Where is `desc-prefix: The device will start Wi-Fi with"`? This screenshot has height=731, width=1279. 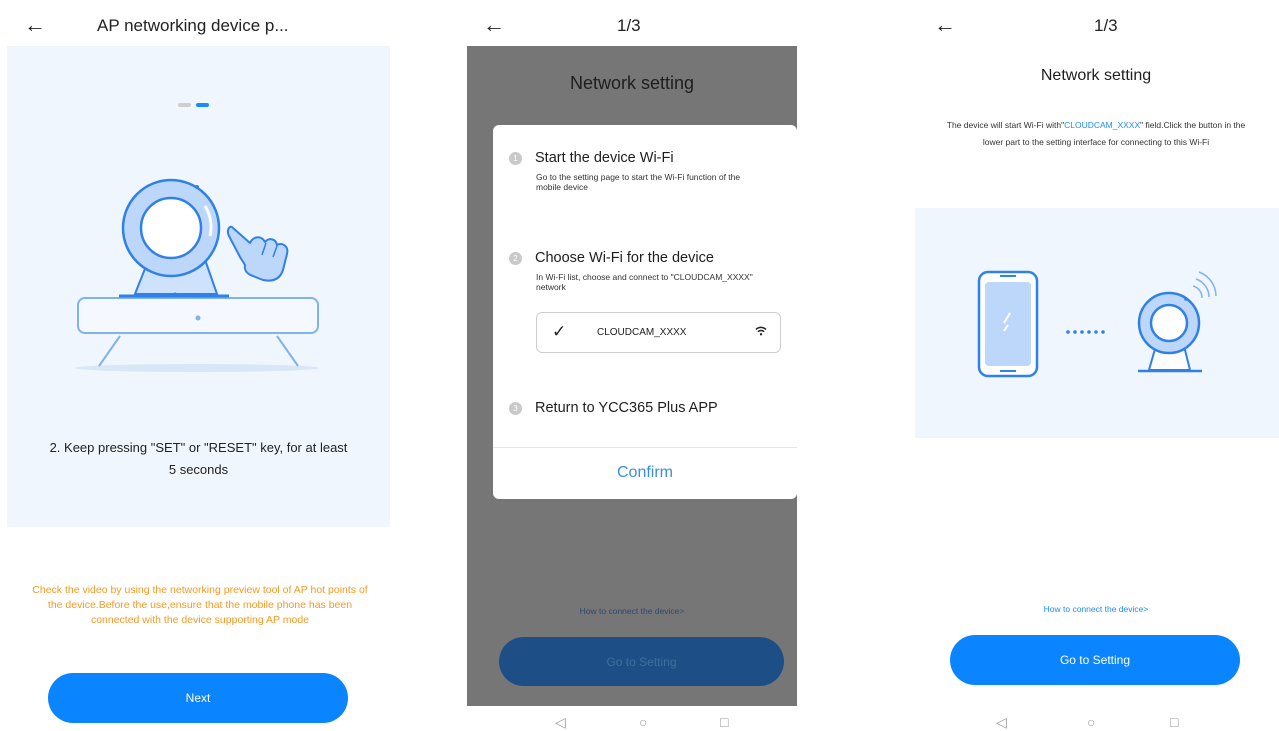
desc-prefix: The device will start Wi-Fi with" is located at coordinates (1005, 125).